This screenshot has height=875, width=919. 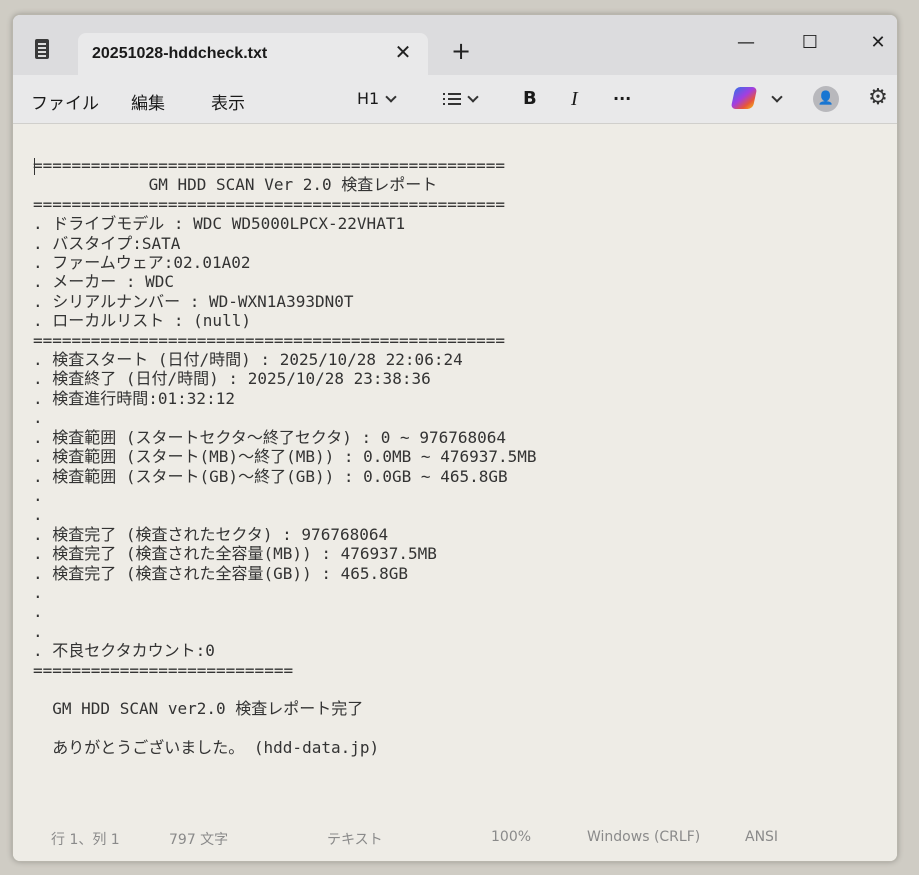 What do you see at coordinates (104, 282) in the screenshot?
I see `document-line: . メーカー : WDC` at bounding box center [104, 282].